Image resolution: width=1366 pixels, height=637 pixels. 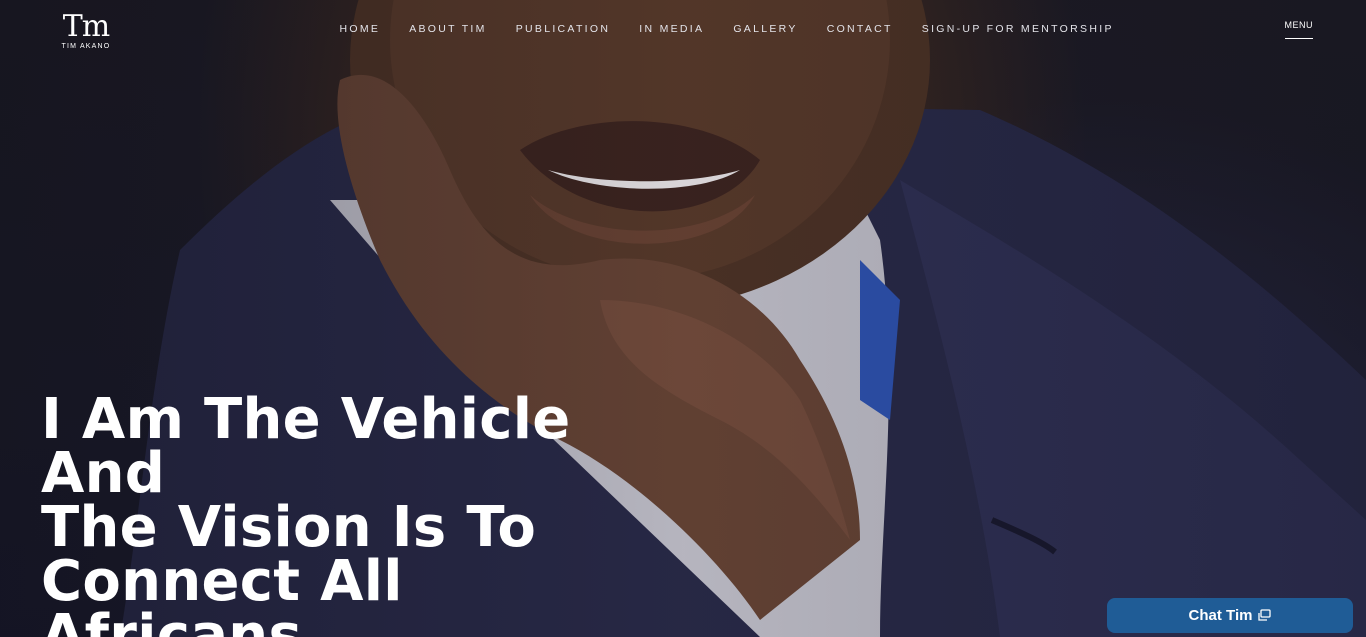 What do you see at coordinates (672, 29) in the screenshot?
I see `nav-item-in-media: IN MEDIA` at bounding box center [672, 29].